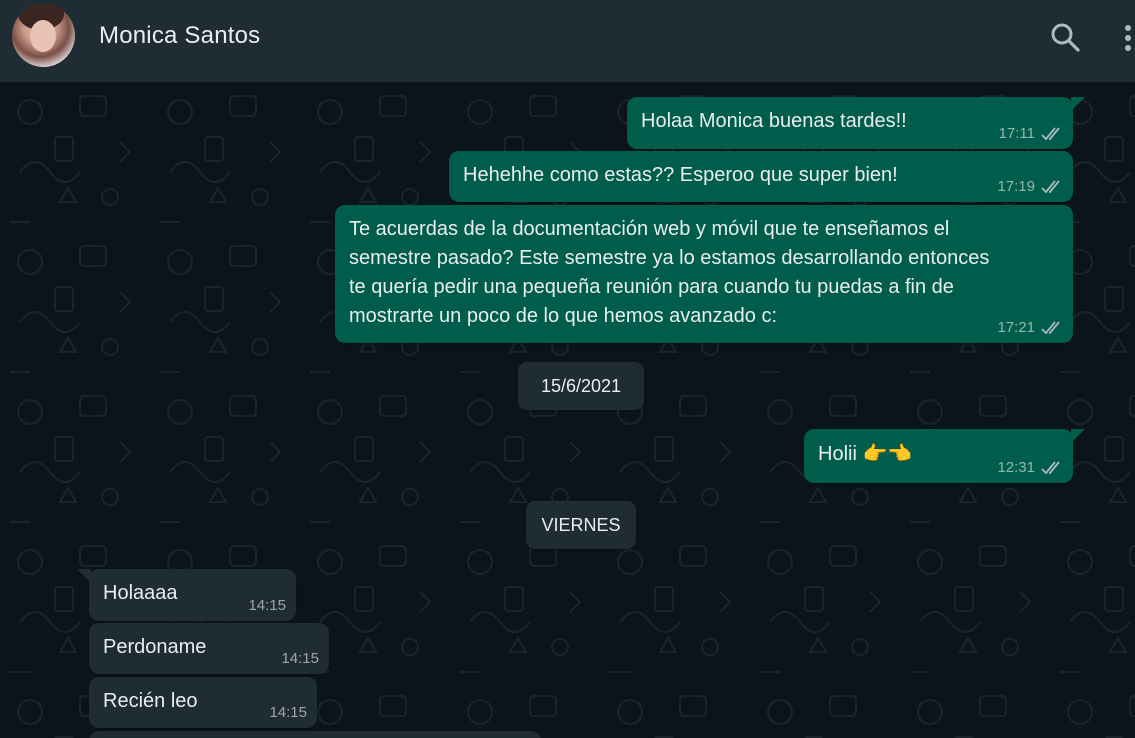 The image size is (1135, 738). Describe the element at coordinates (1016, 186) in the screenshot. I see `message-time: 17:19` at that location.